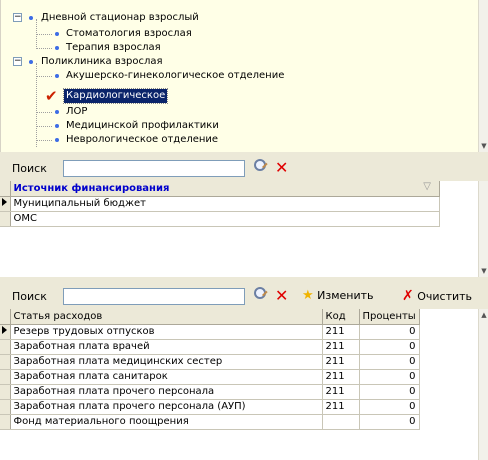  I want to click on table-row: Заработная плата врачей 211 0, so click(235, 347).